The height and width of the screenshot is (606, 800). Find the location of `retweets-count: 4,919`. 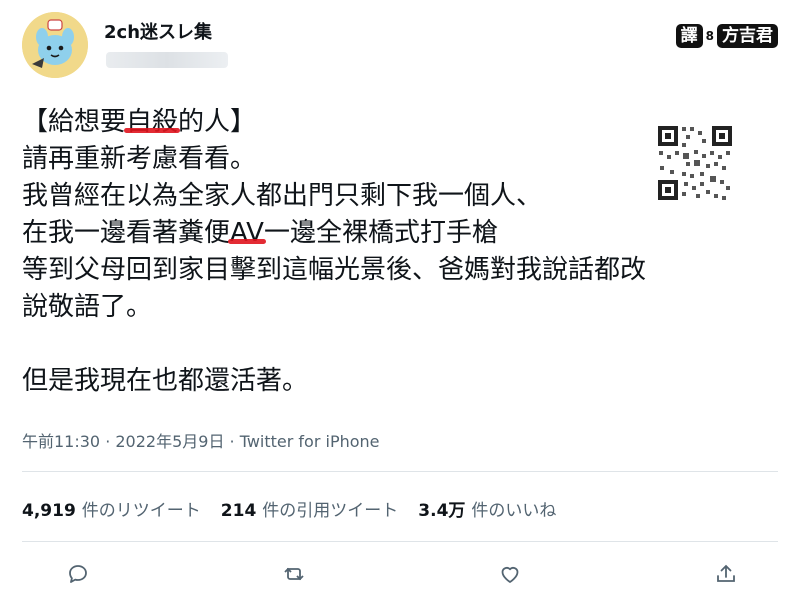

retweets-count: 4,919 is located at coordinates (49, 511).